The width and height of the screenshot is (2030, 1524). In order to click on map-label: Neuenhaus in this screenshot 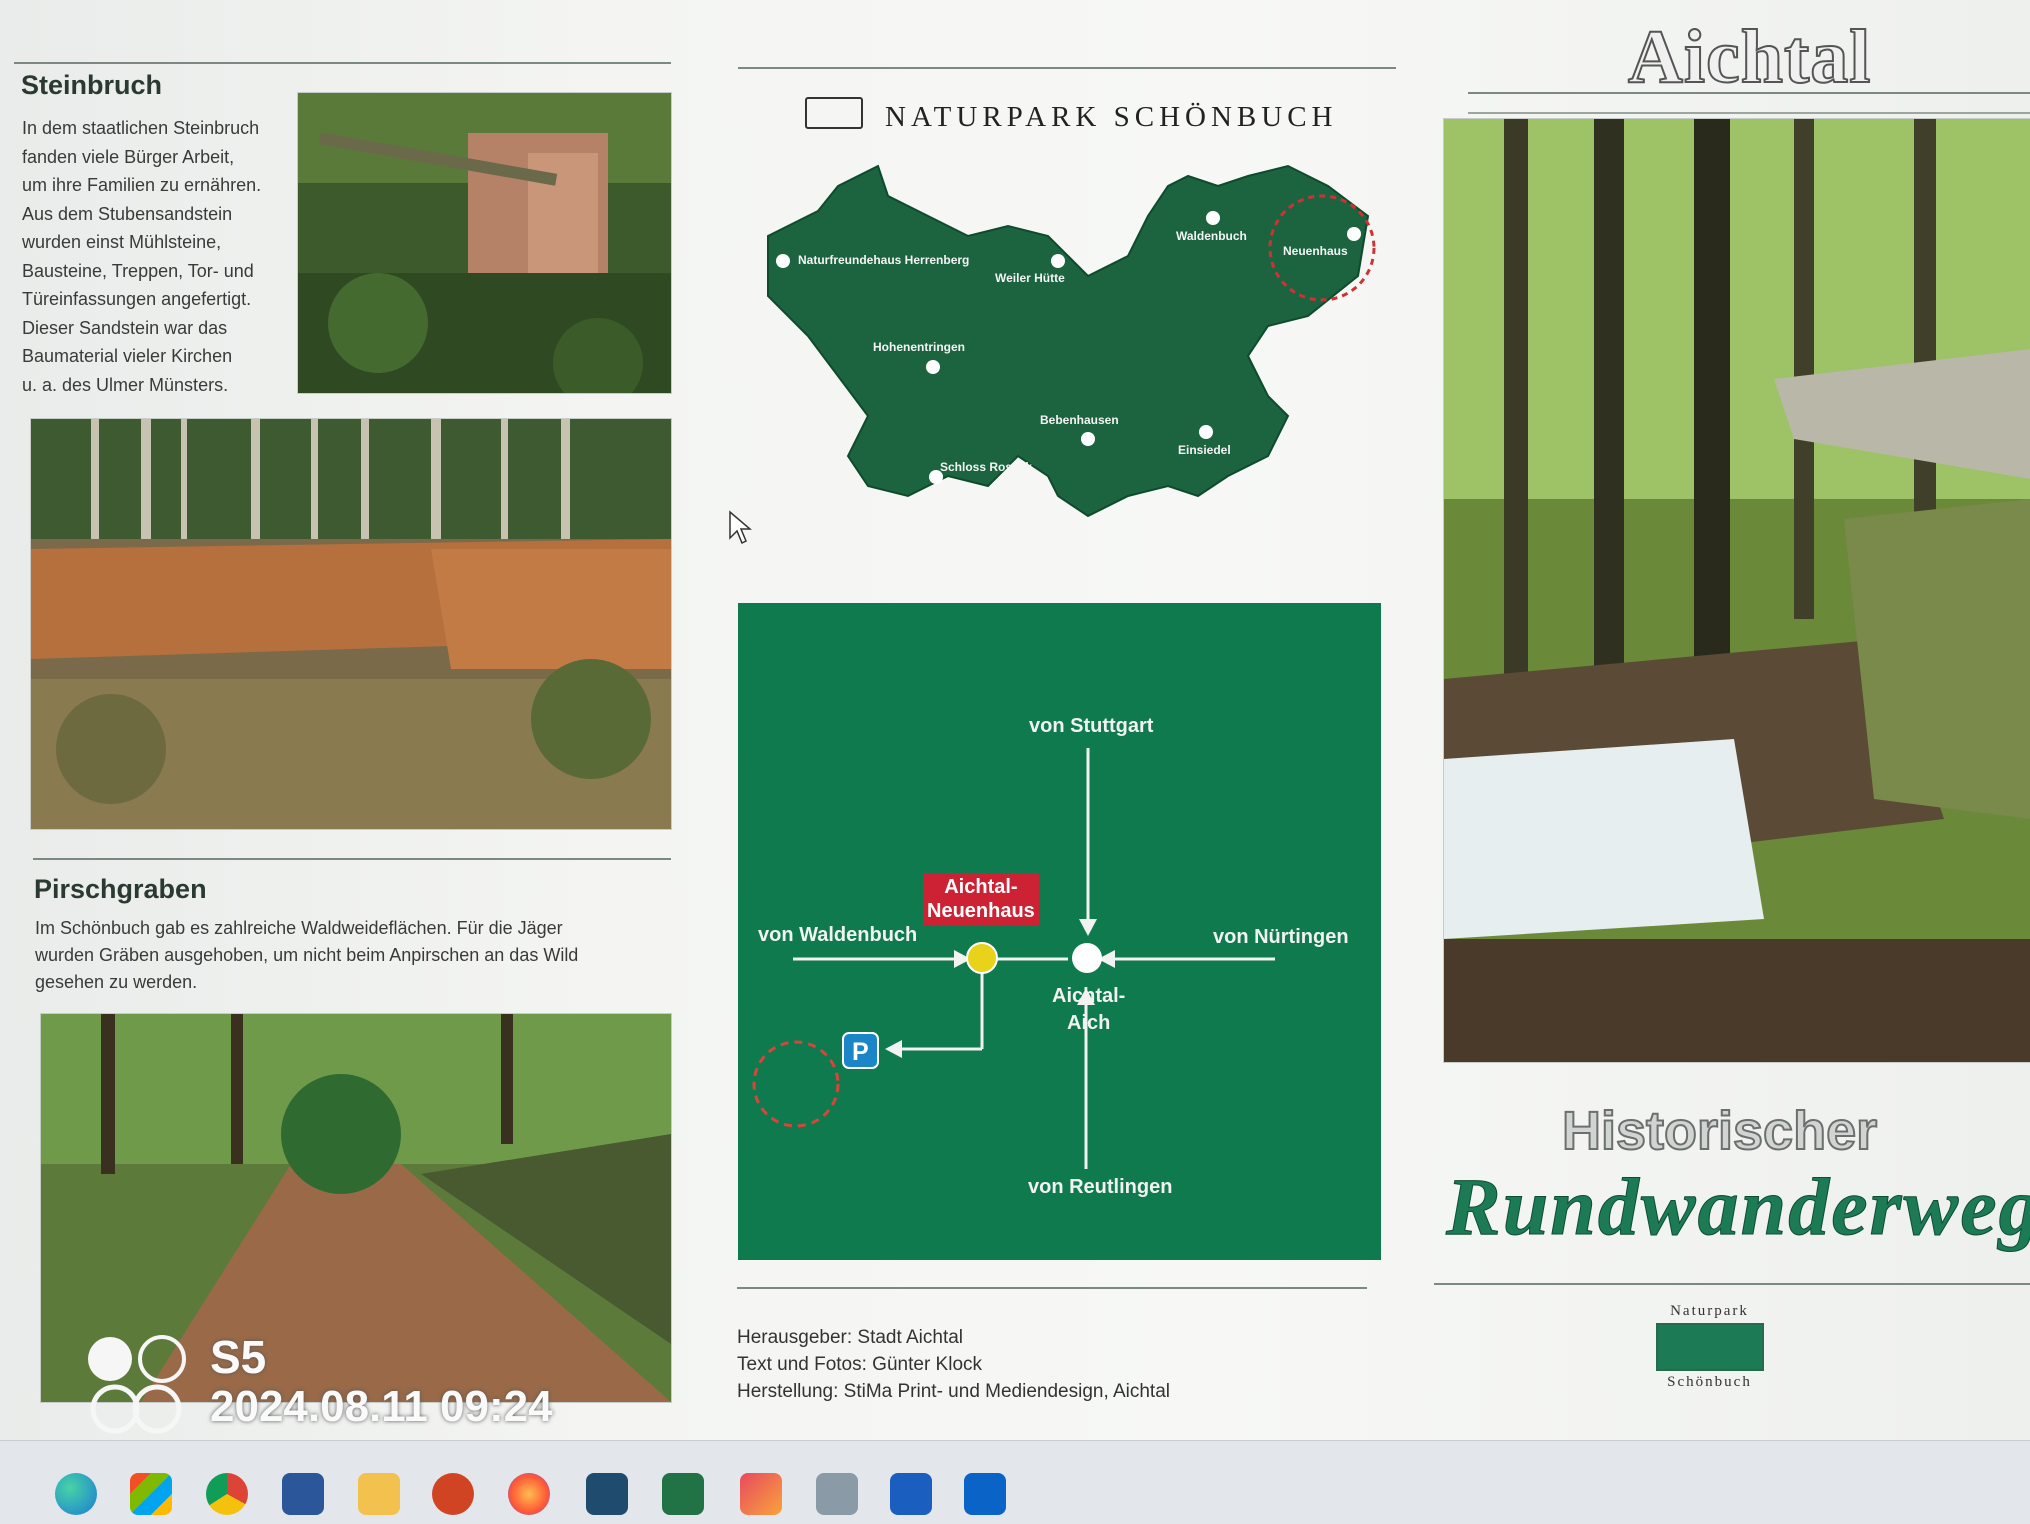, I will do `click(1315, 251)`.